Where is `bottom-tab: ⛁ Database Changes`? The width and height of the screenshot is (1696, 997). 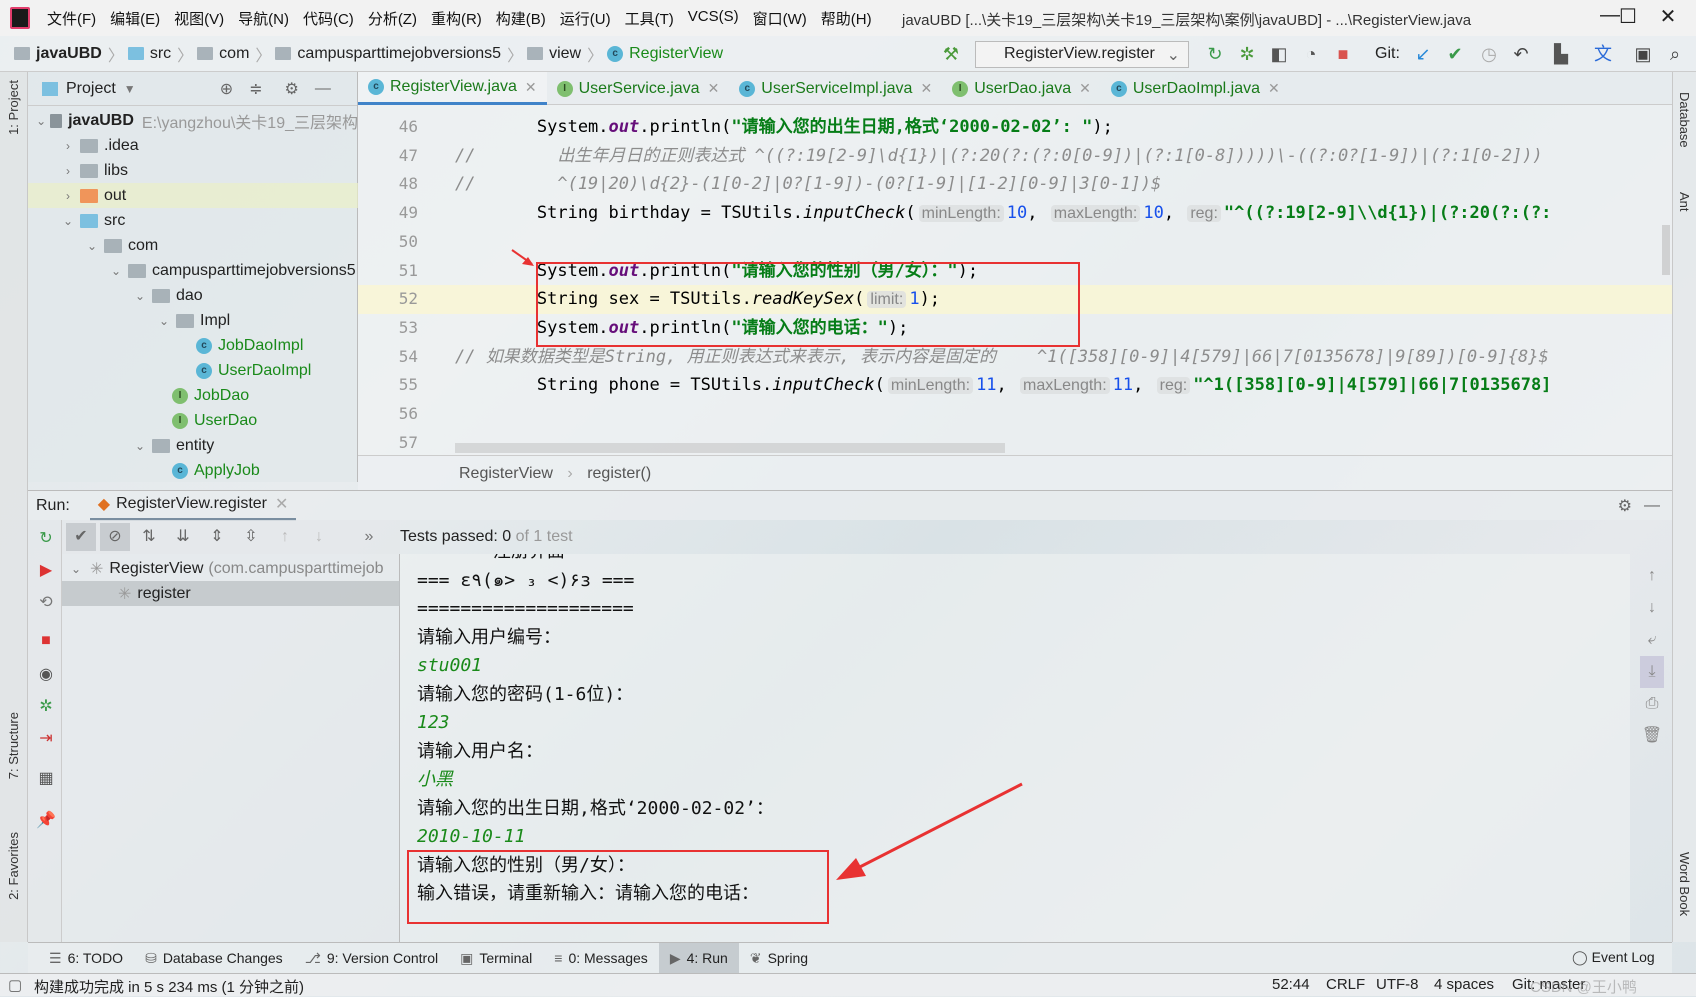 bottom-tab: ⛁ Database Changes is located at coordinates (214, 958).